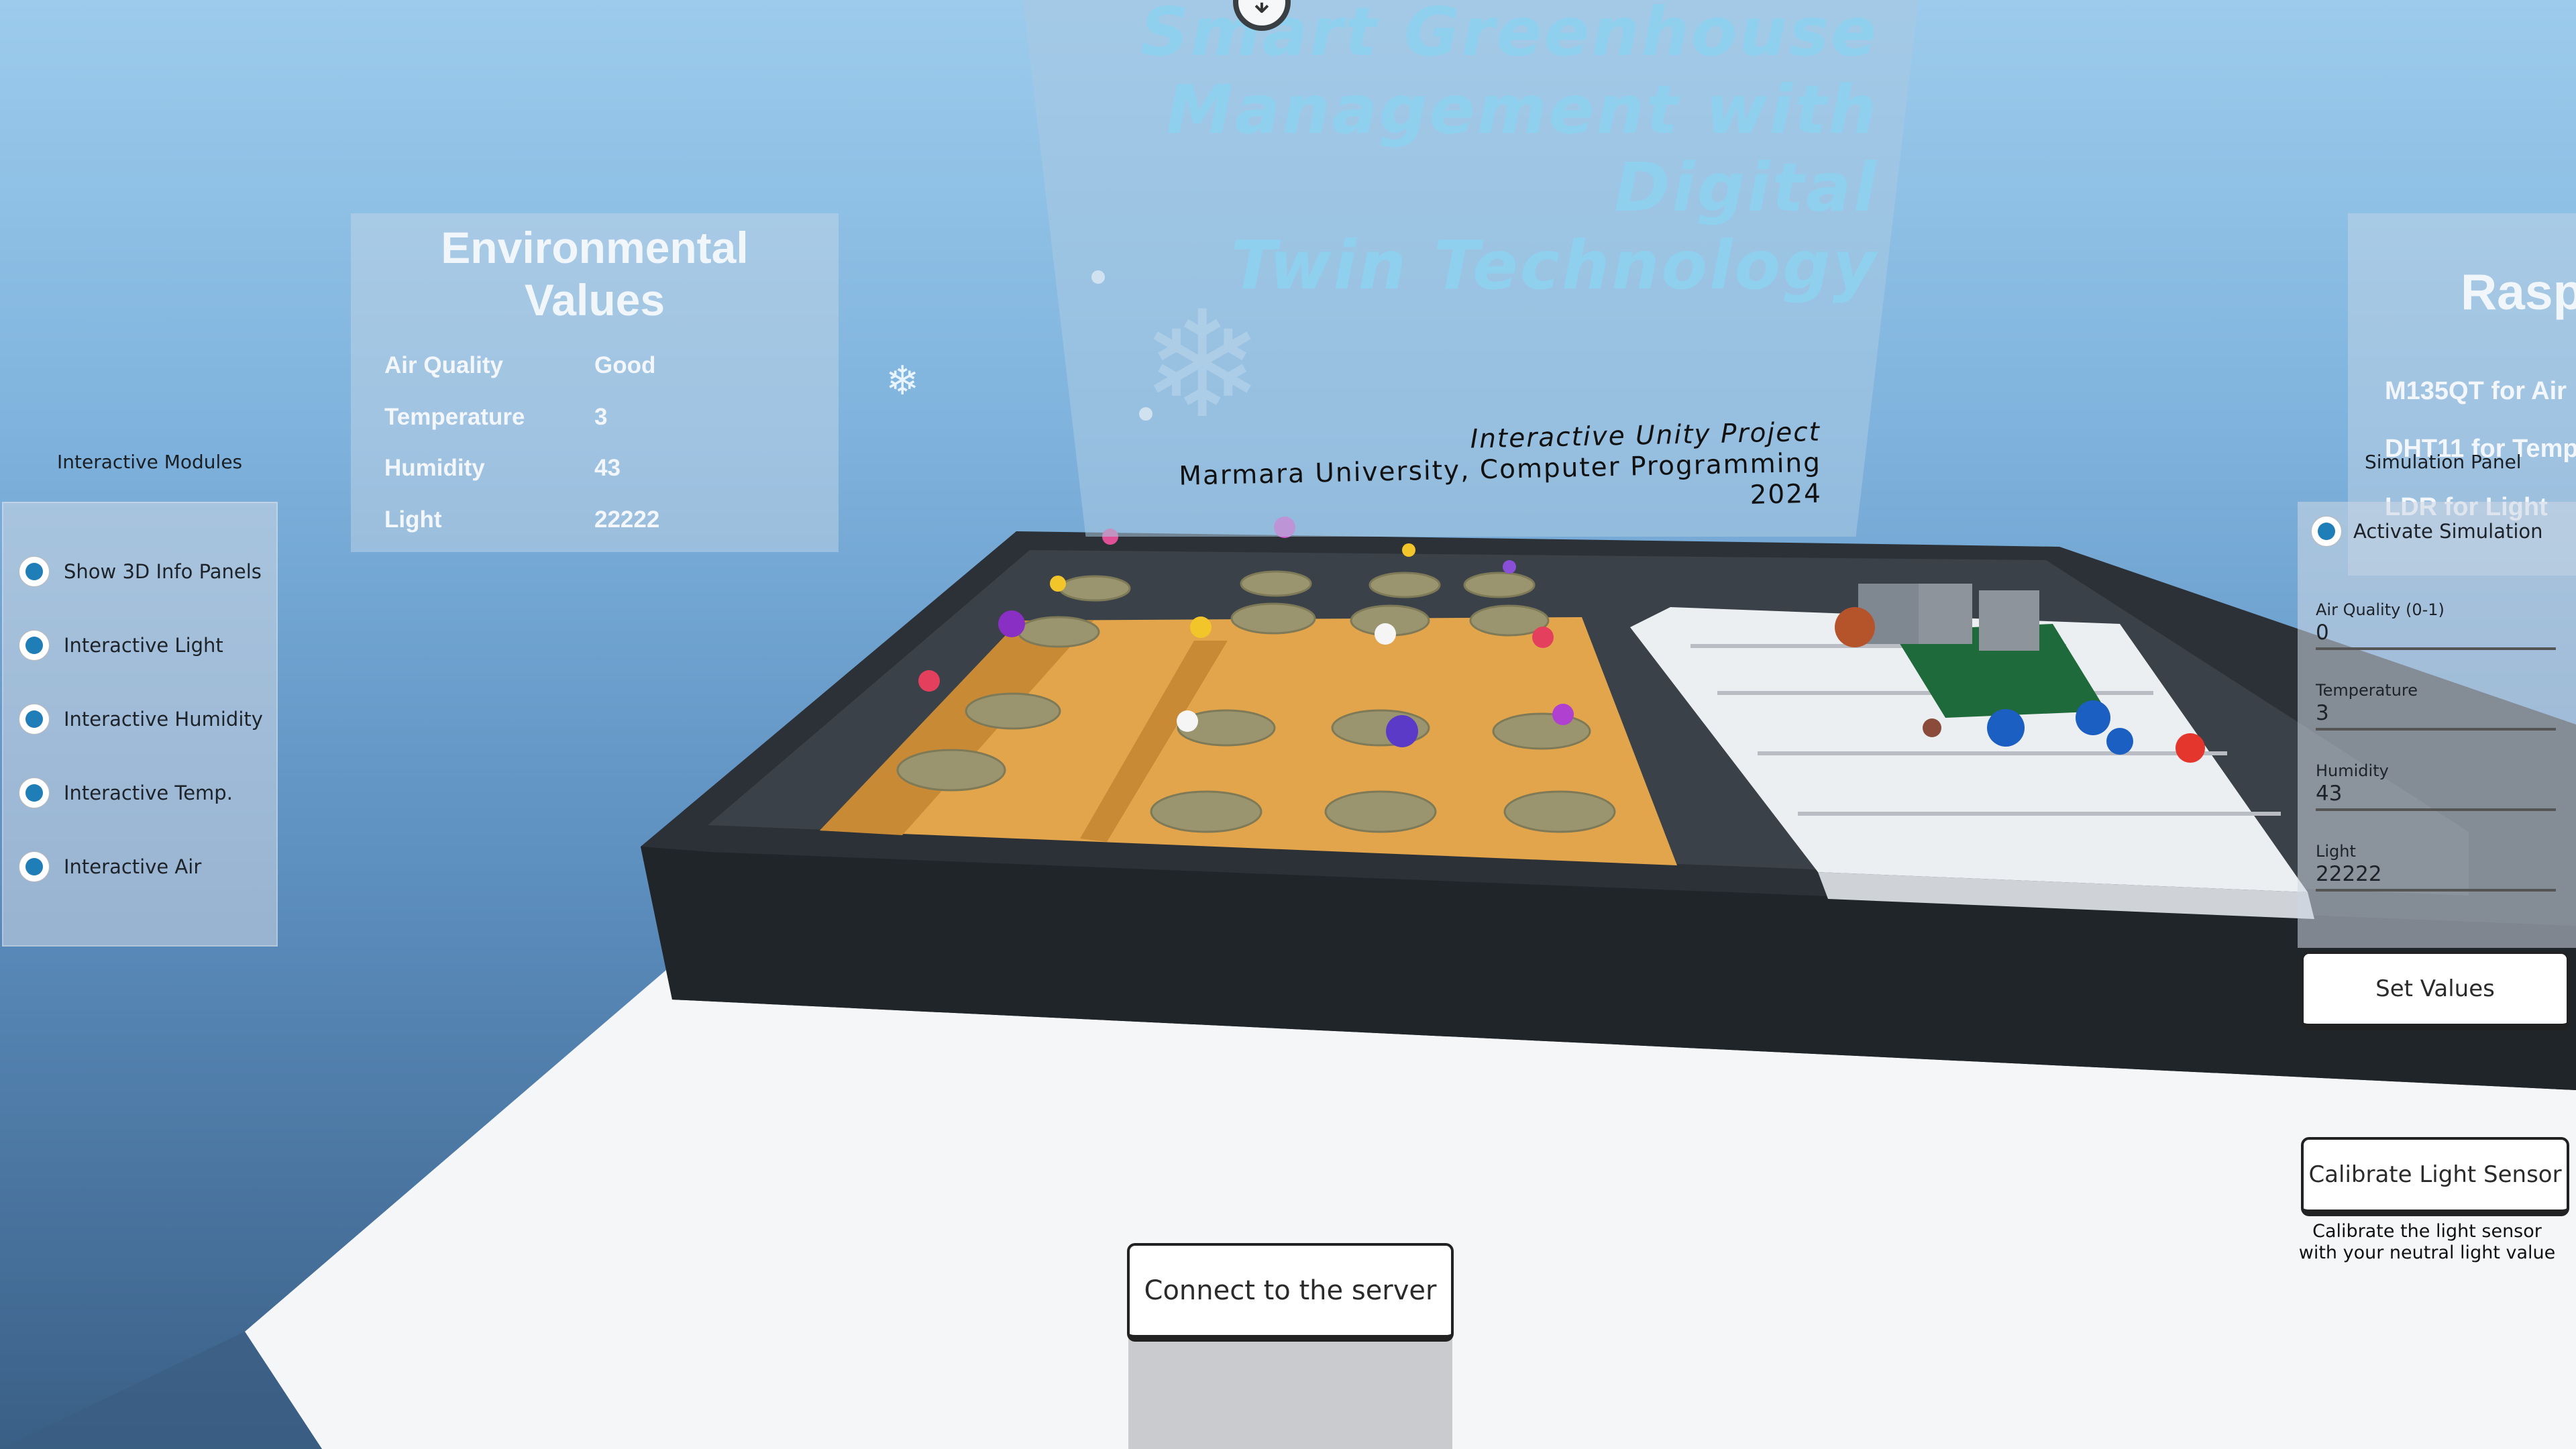 The width and height of the screenshot is (2576, 1449). I want to click on modules-caption: Interactive Modules, so click(150, 462).